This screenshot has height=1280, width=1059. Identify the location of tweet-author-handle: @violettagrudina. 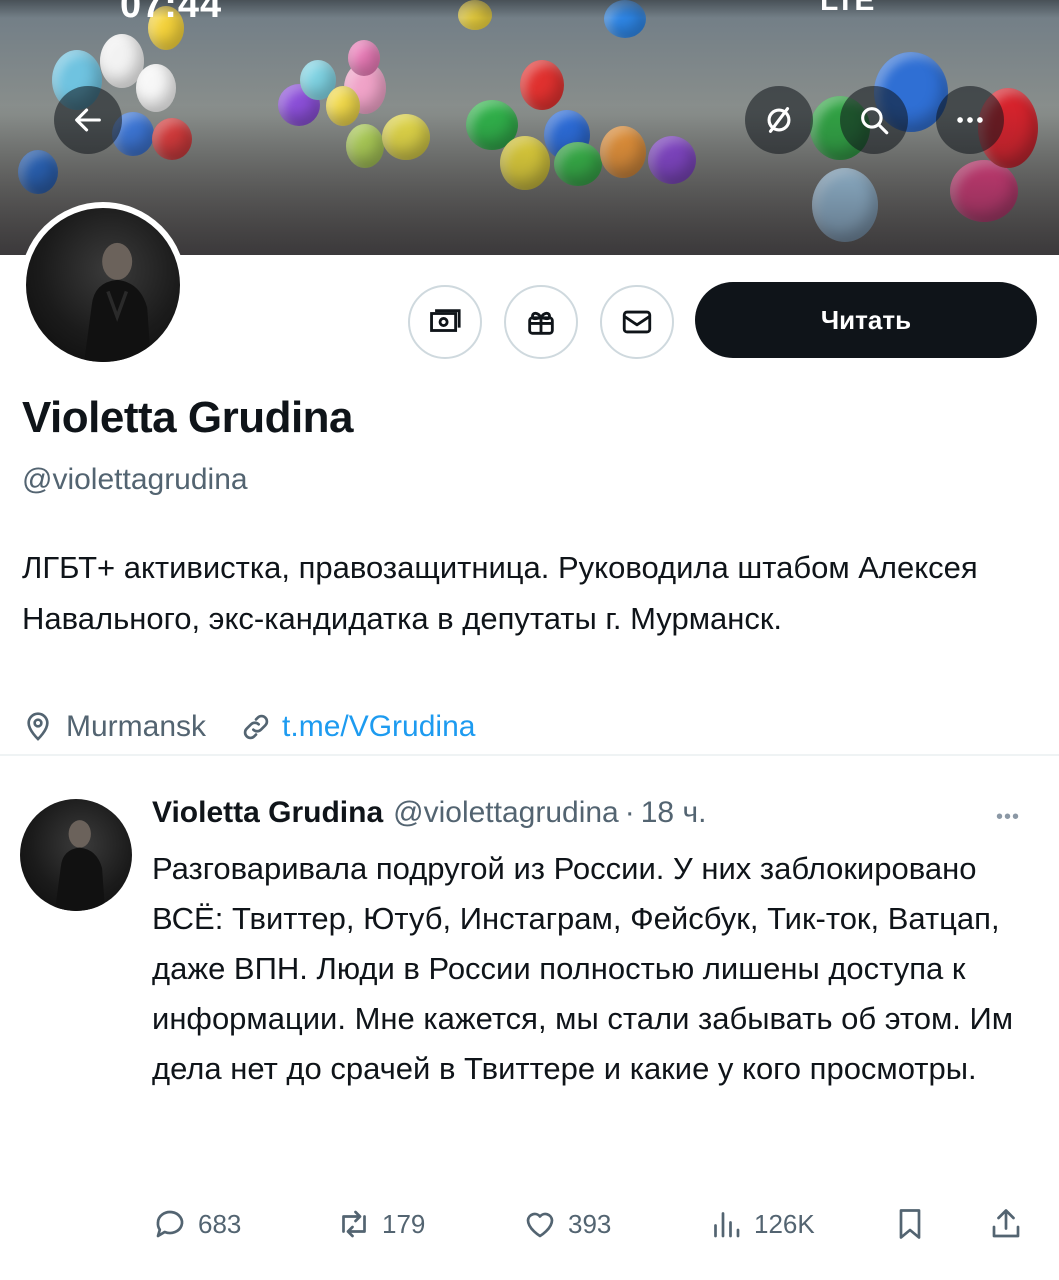
(506, 813).